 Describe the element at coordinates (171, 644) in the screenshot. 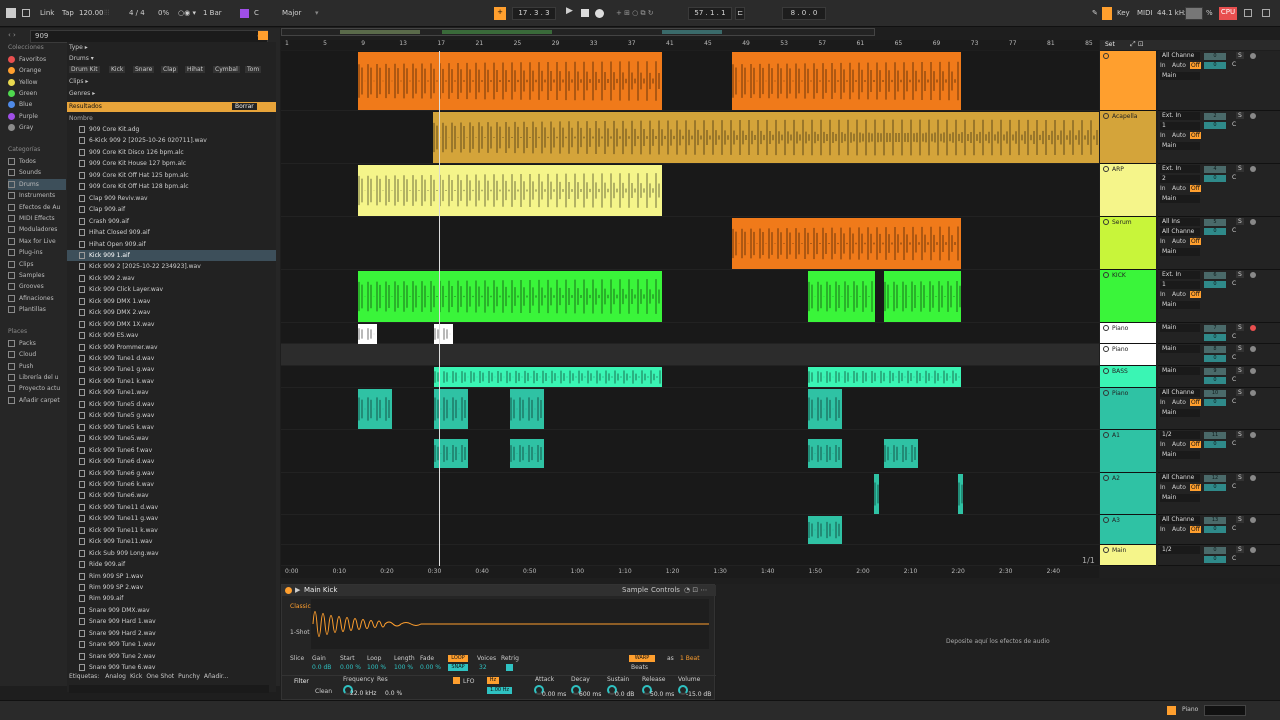

I see `file-item: Snare 909 Tune 1.wav` at that location.